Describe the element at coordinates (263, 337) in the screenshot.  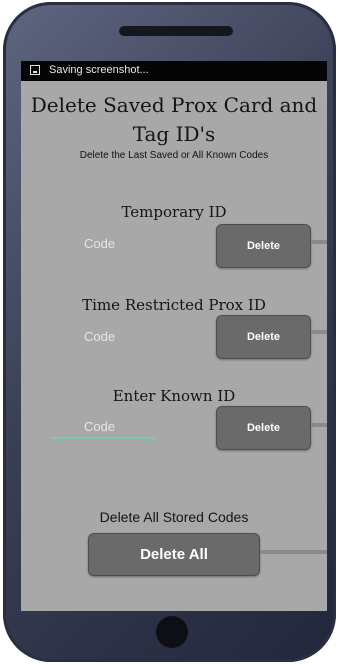
I see `delete-time-restricted-button: Delete` at that location.